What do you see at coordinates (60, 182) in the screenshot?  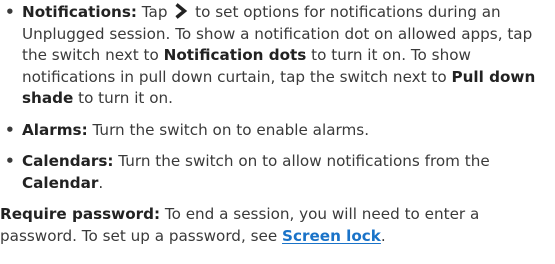 I see `calendar-term: Calendar` at bounding box center [60, 182].